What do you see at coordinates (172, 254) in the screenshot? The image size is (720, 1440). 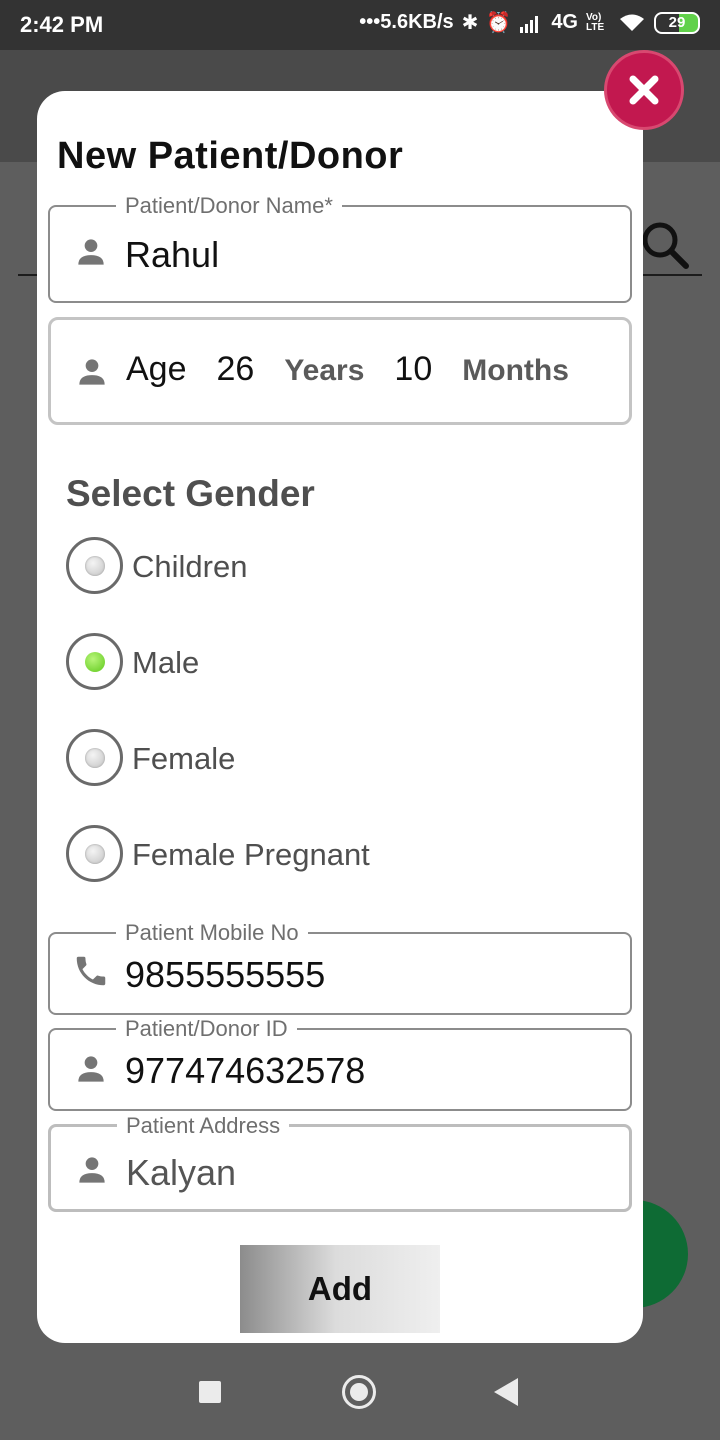 I see `name-field-value: Rahul` at bounding box center [172, 254].